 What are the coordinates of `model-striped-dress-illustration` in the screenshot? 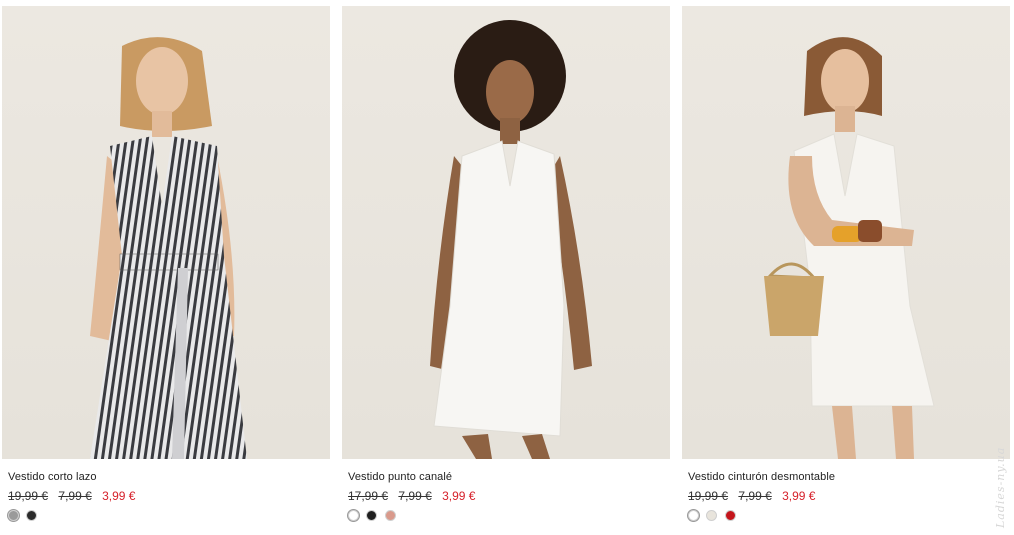 It's located at (168, 248).